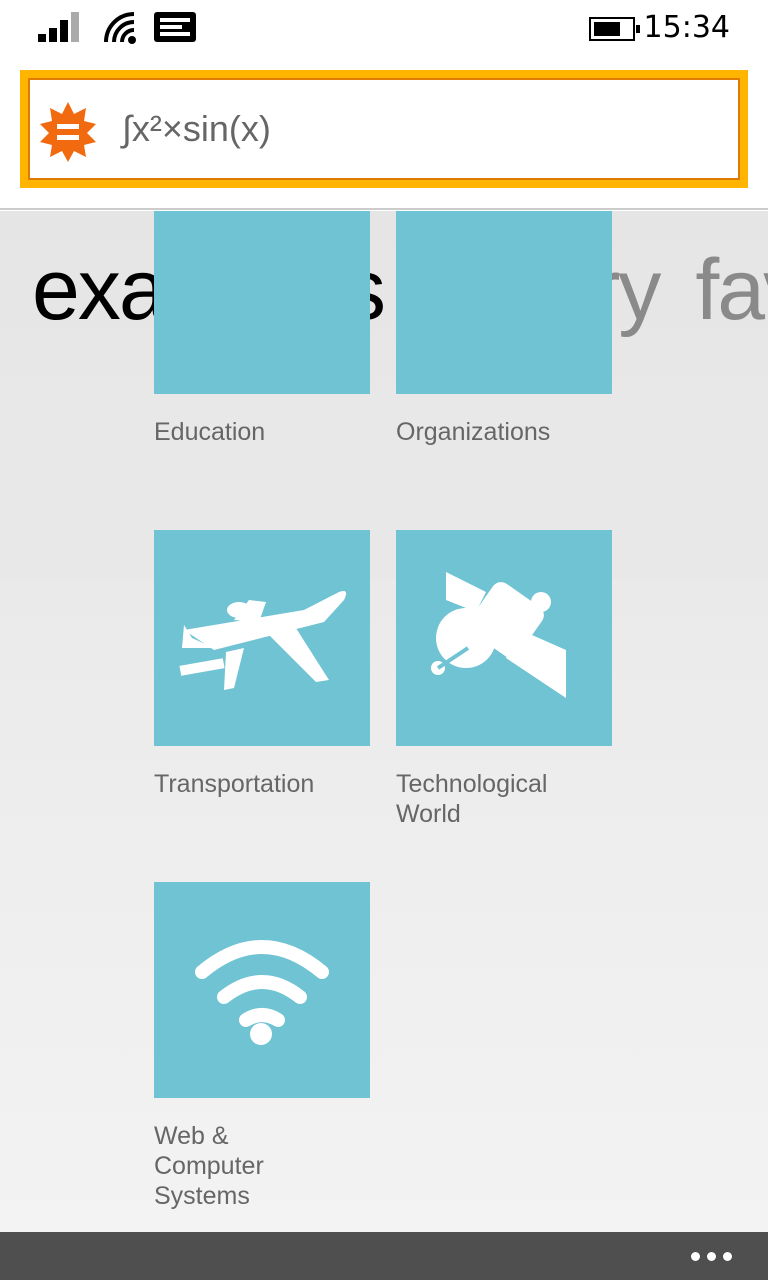  I want to click on app-bar, so click(384, 1256).